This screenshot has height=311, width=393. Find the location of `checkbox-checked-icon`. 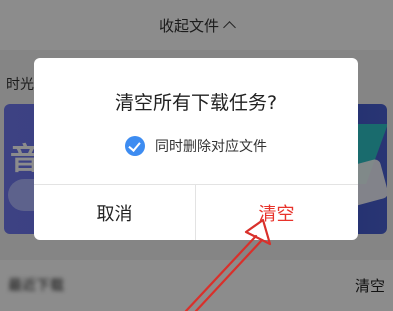

checkbox-checked-icon is located at coordinates (135, 146).